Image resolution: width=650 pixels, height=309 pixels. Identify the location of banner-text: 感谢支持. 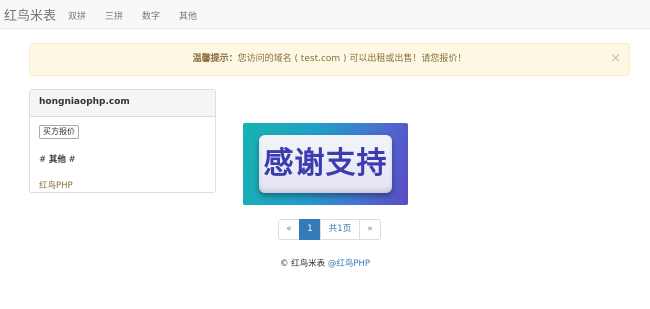
(325, 163).